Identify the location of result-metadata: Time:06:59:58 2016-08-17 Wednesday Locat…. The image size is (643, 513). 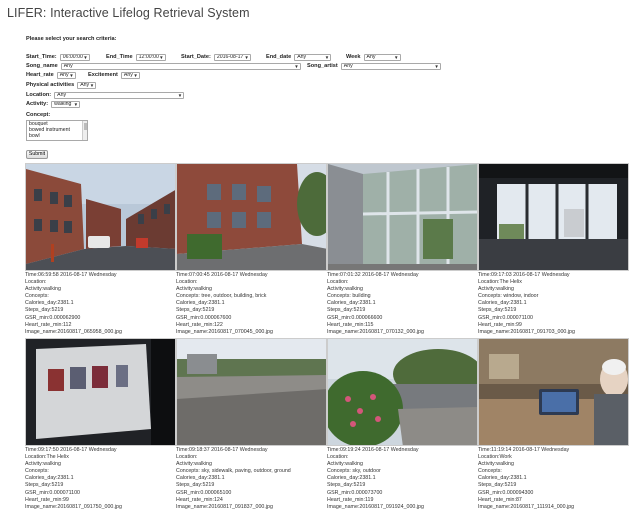
(100, 304).